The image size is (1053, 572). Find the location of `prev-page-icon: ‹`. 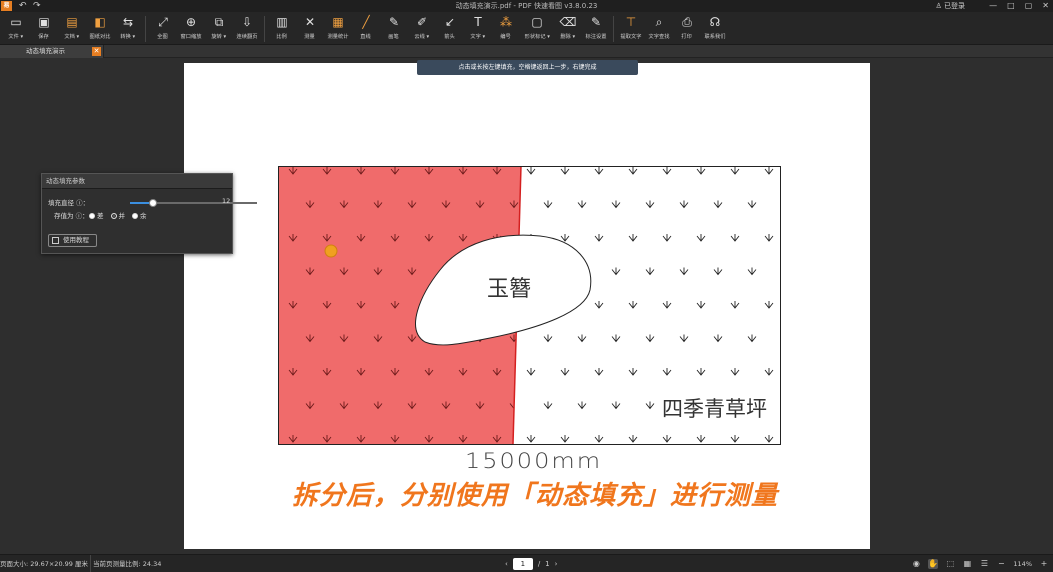

prev-page-icon: ‹ is located at coordinates (506, 564).